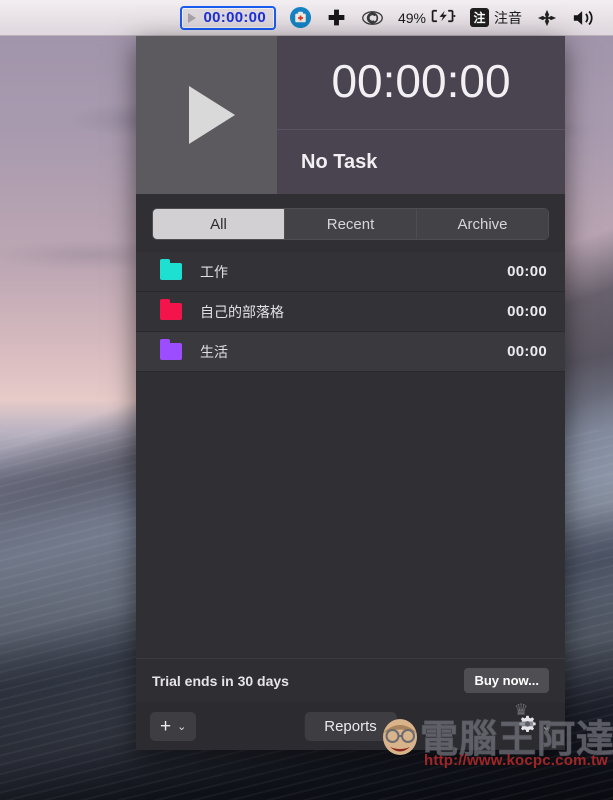 The height and width of the screenshot is (800, 613). I want to click on timer-readout: 00:00:00, so click(421, 83).